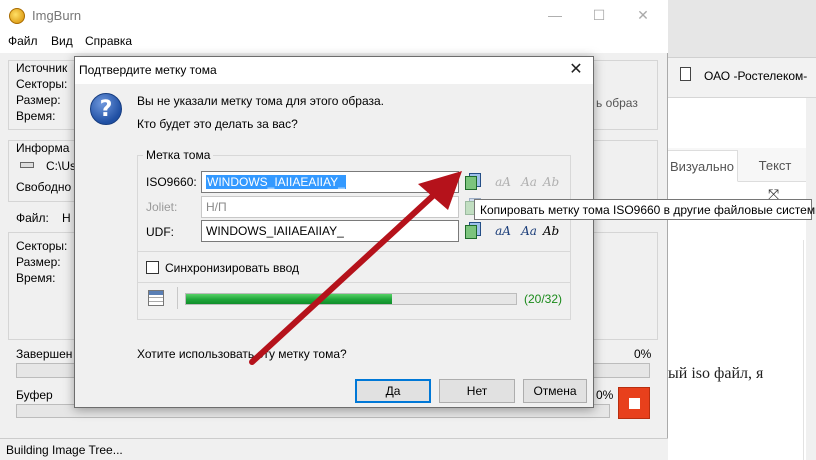 This screenshot has width=816, height=460. What do you see at coordinates (178, 155) in the screenshot?
I see `volume-label-group-title: Метка тома` at bounding box center [178, 155].